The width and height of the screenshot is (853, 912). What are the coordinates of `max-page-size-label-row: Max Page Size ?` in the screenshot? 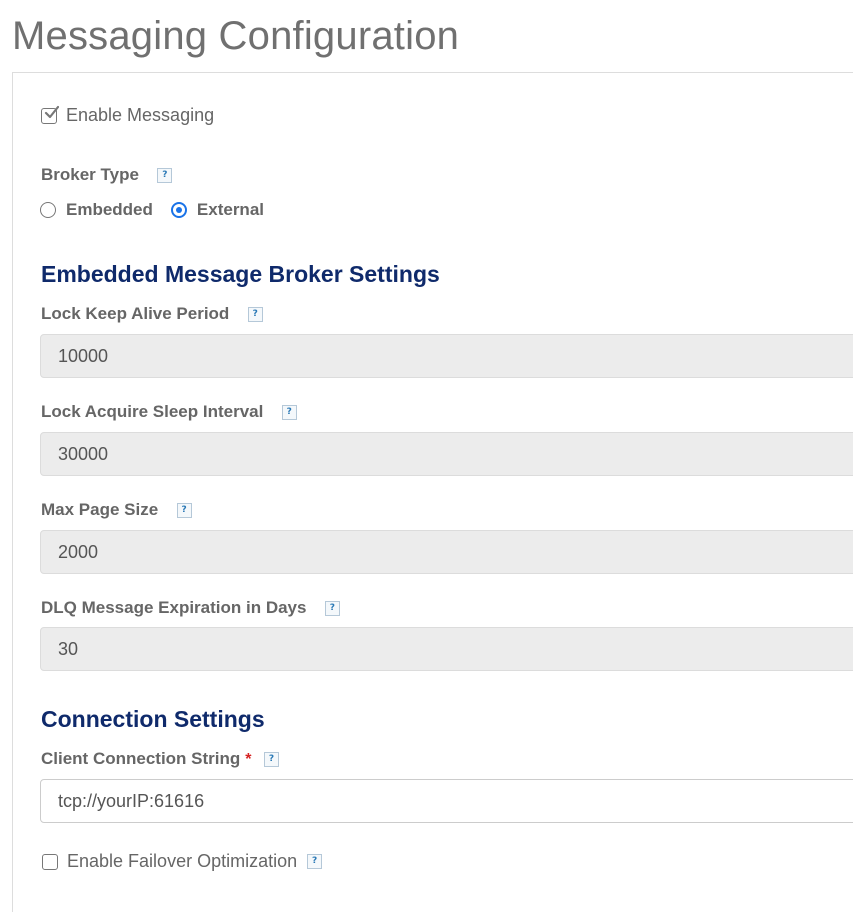 It's located at (116, 510).